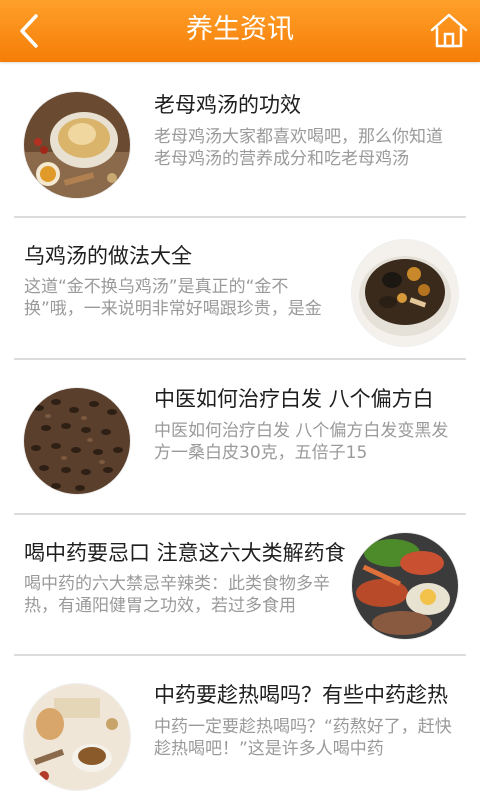 The image size is (480, 800). I want to click on article-summary: 中医如何治疗白发 八个偏方白发变黑发方一桑白皮30克，五倍子15, so click(301, 442).